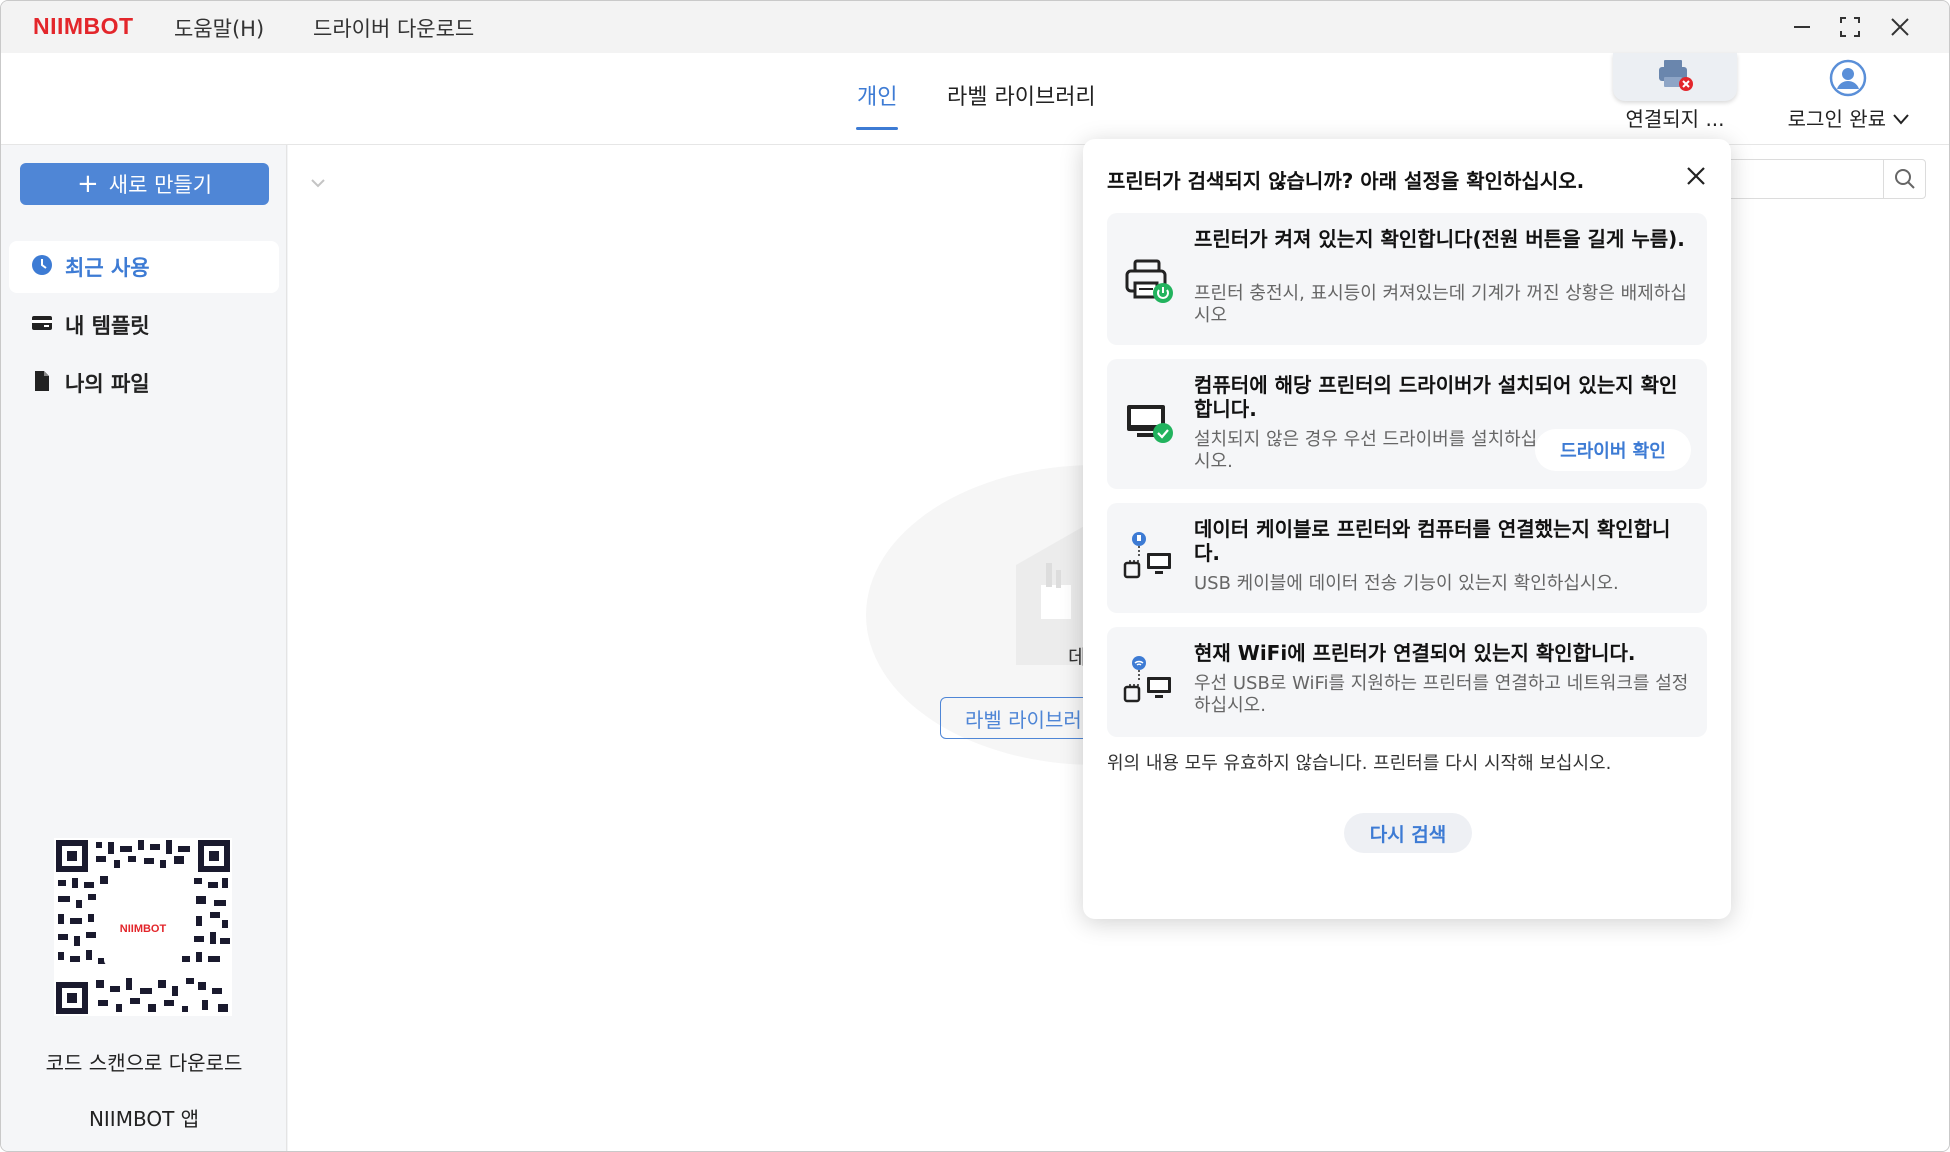 The width and height of the screenshot is (1950, 1152). I want to click on clock-icon, so click(42, 267).